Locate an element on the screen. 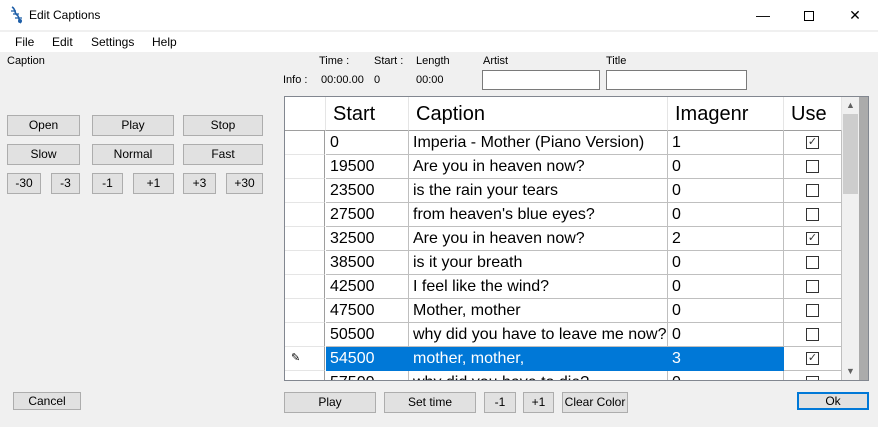 The height and width of the screenshot is (427, 878). cell-start: 57500 is located at coordinates (367, 375).